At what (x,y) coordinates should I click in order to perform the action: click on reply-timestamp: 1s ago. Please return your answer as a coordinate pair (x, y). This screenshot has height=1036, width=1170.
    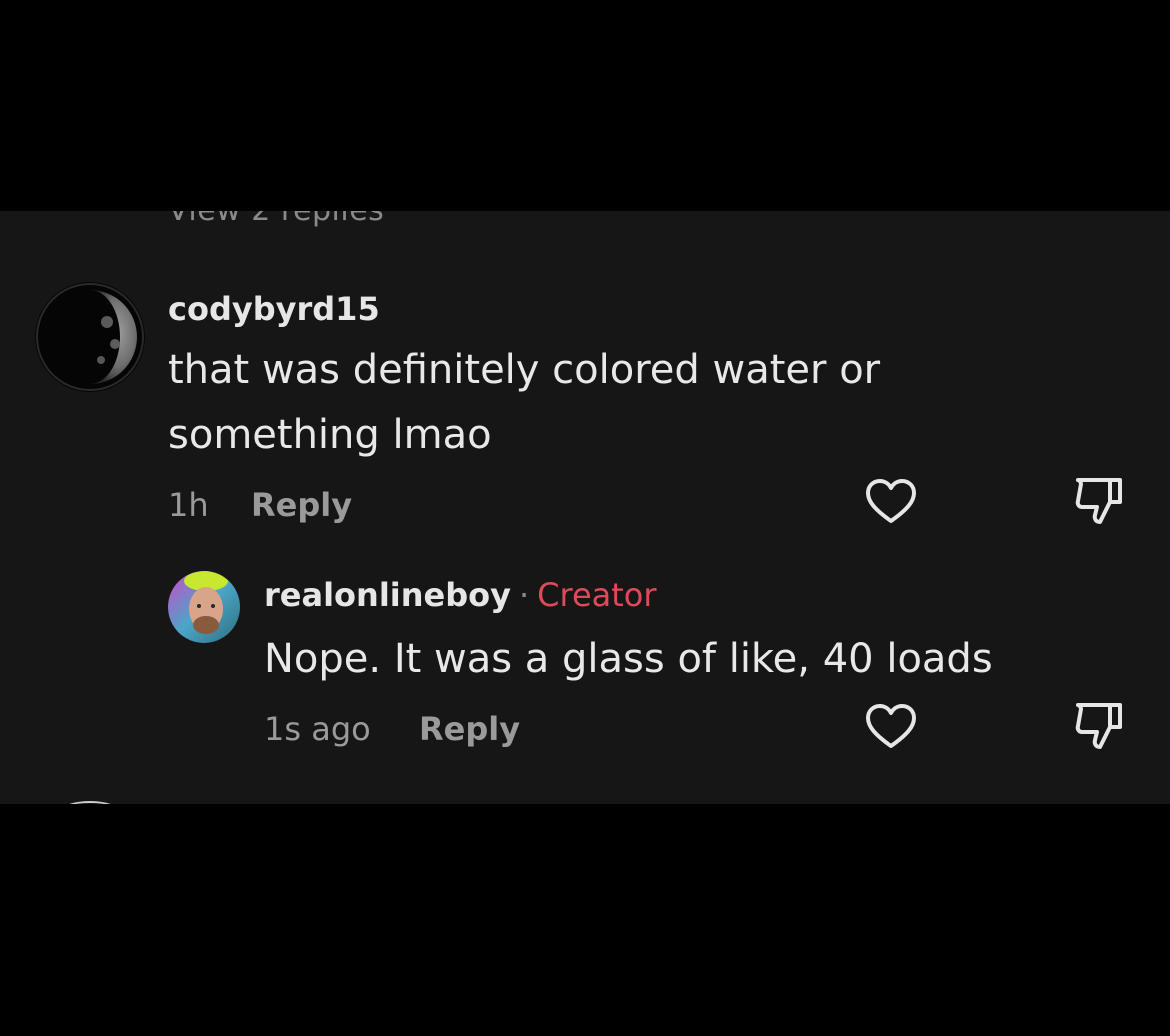
    Looking at the image, I should click on (317, 729).